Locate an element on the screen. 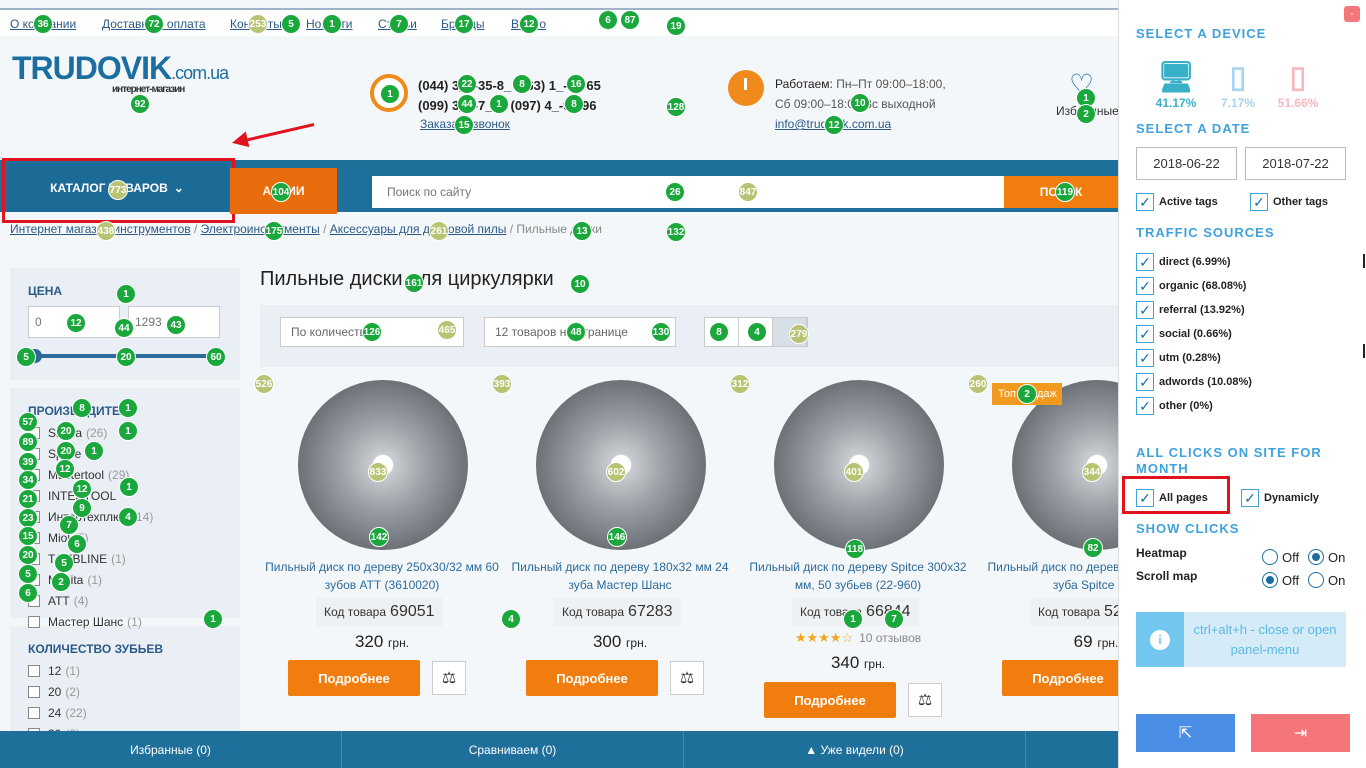  click-count-marker: 13 is located at coordinates (582, 231).